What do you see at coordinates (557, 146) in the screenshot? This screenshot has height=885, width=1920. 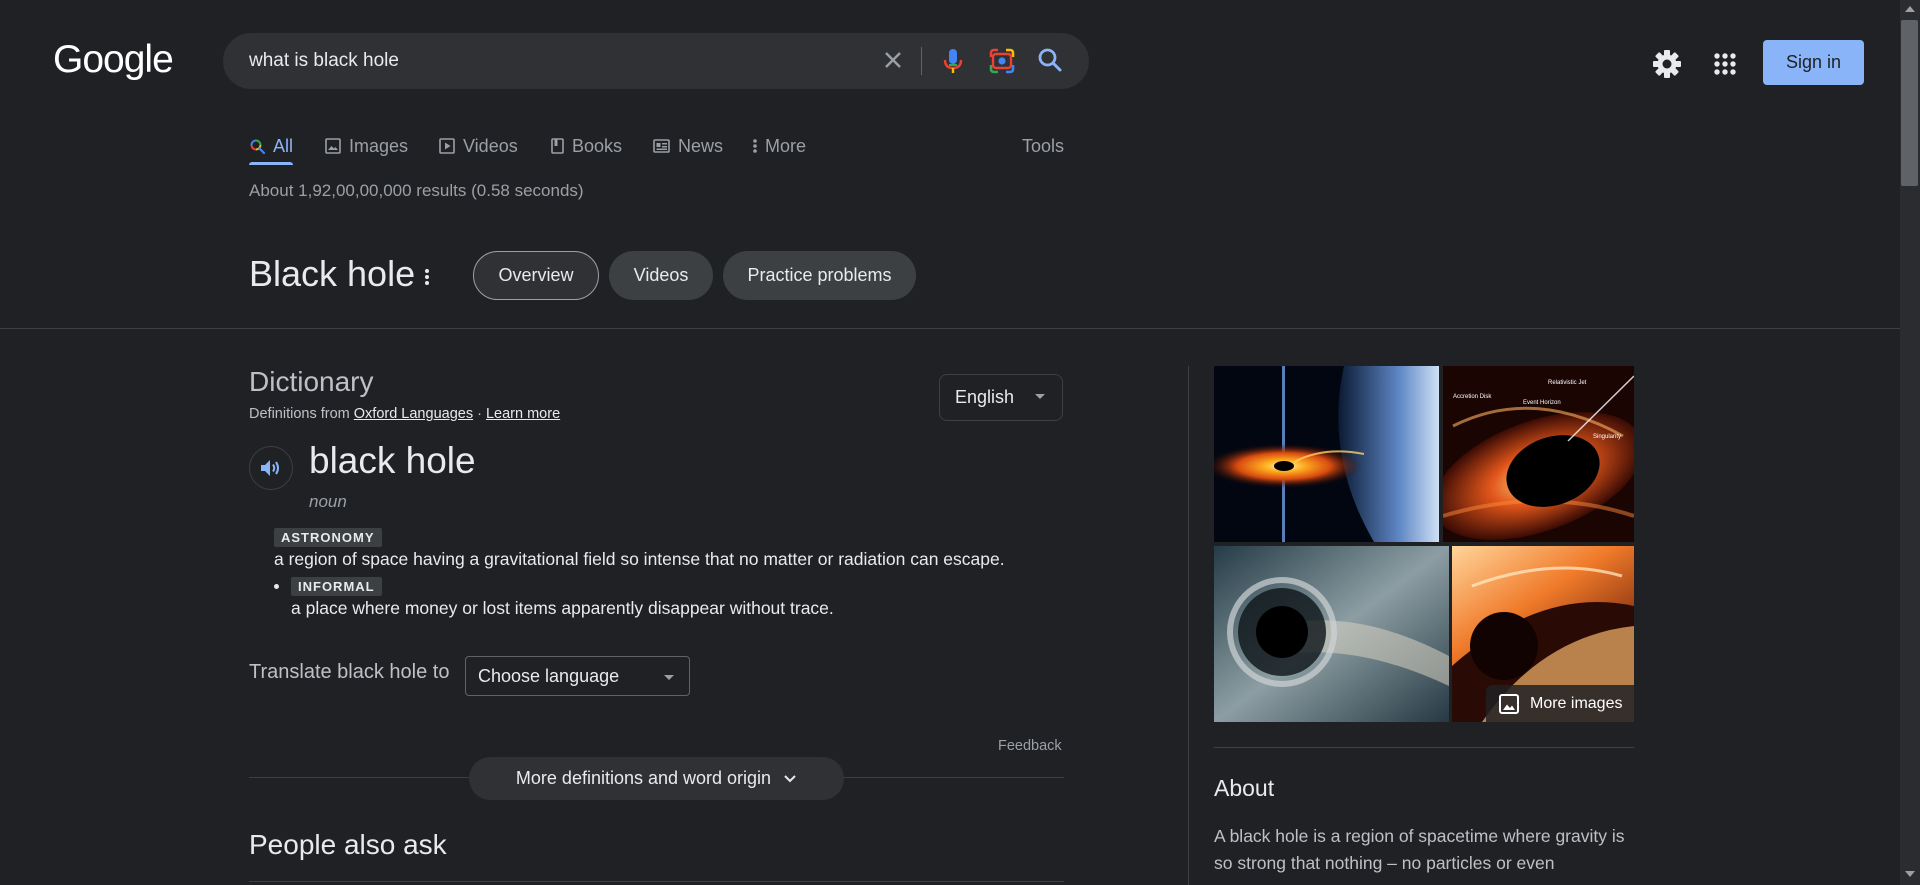 I see `book-icon` at bounding box center [557, 146].